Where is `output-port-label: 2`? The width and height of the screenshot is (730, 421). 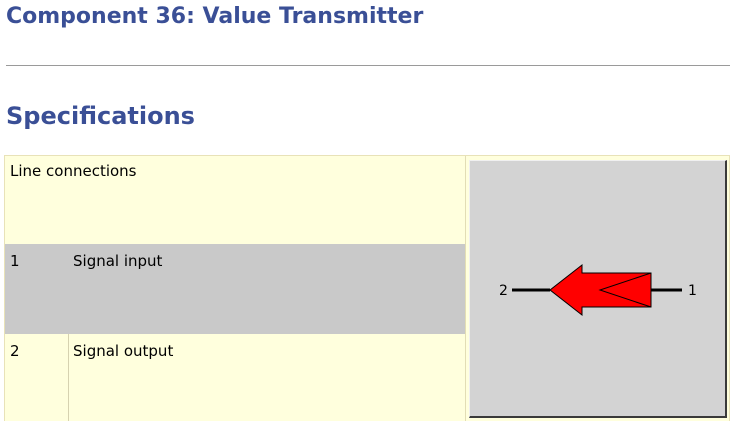 output-port-label: 2 is located at coordinates (503, 291).